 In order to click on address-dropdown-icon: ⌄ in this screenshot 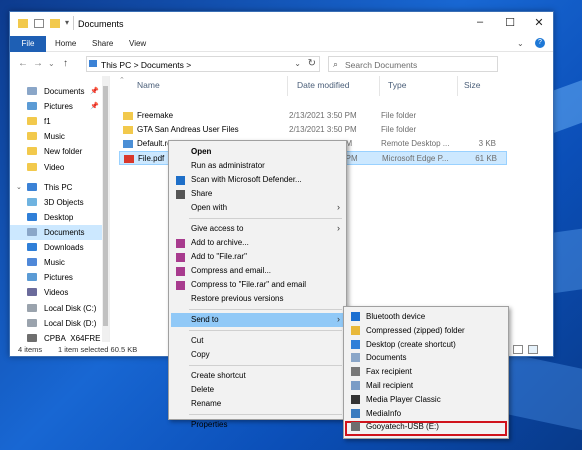, I will do `click(297, 63)`.